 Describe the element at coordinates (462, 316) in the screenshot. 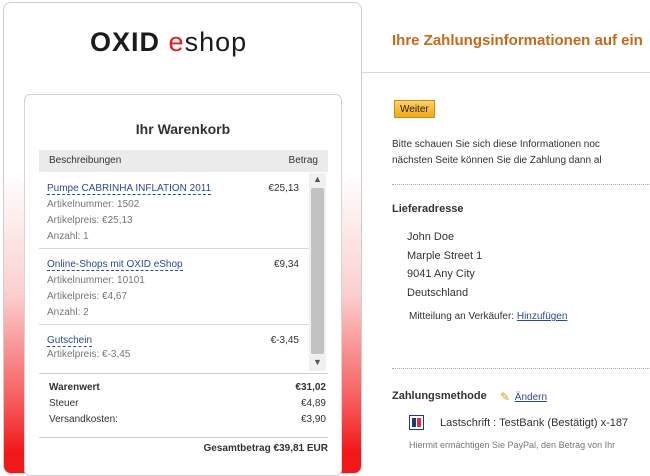

I see `seller-note-label: Mitteilung an Verkäufer:` at that location.